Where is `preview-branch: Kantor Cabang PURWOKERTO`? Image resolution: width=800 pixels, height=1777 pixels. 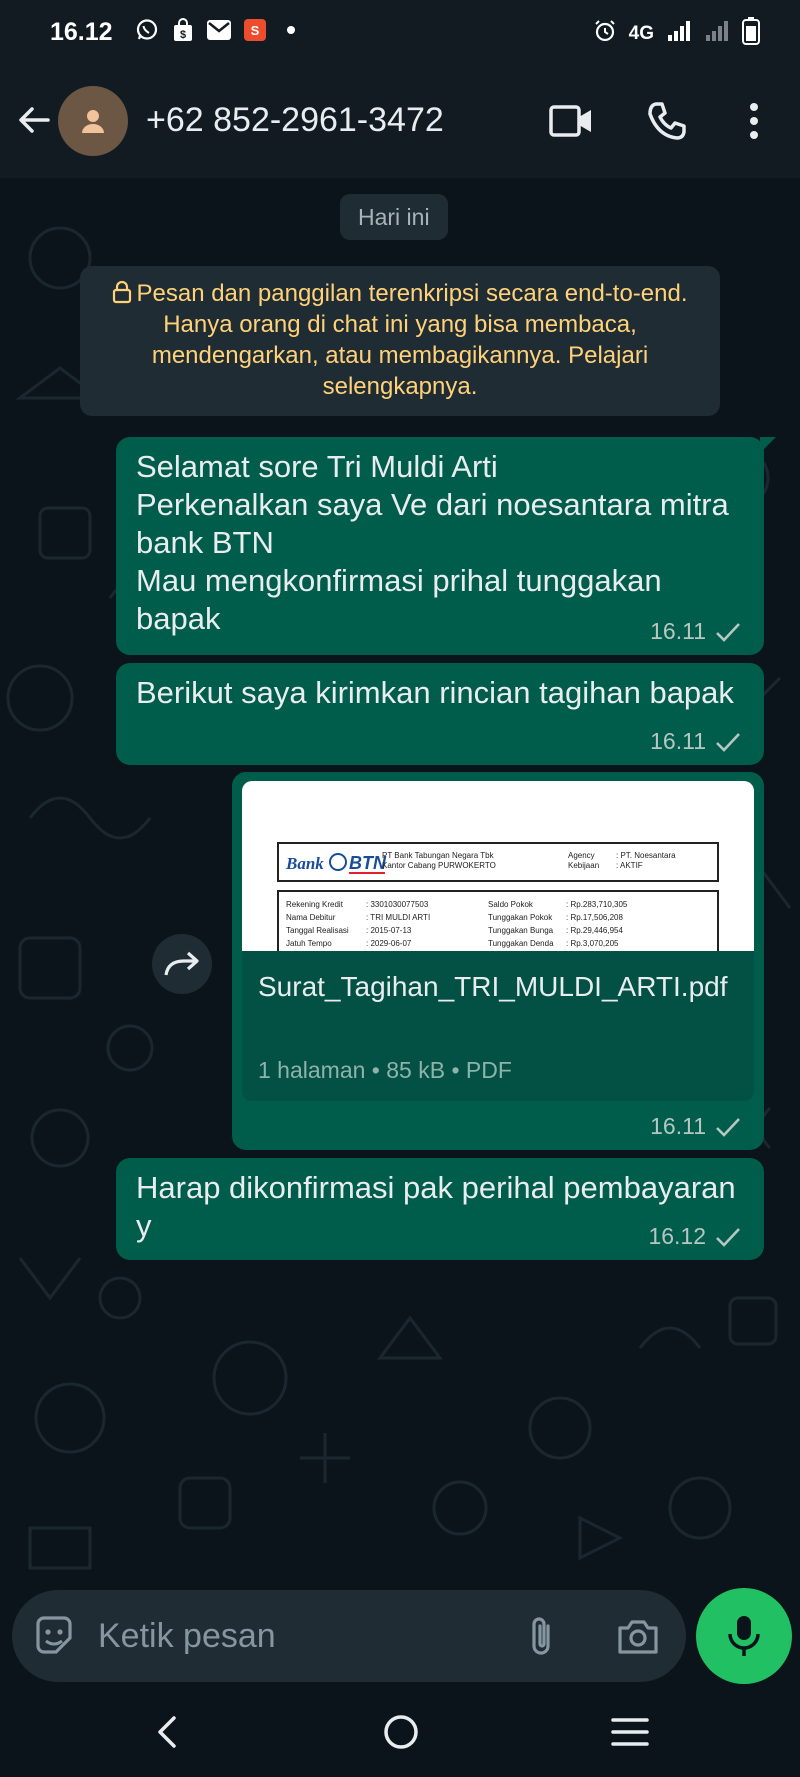 preview-branch: Kantor Cabang PURWOKERTO is located at coordinates (439, 865).